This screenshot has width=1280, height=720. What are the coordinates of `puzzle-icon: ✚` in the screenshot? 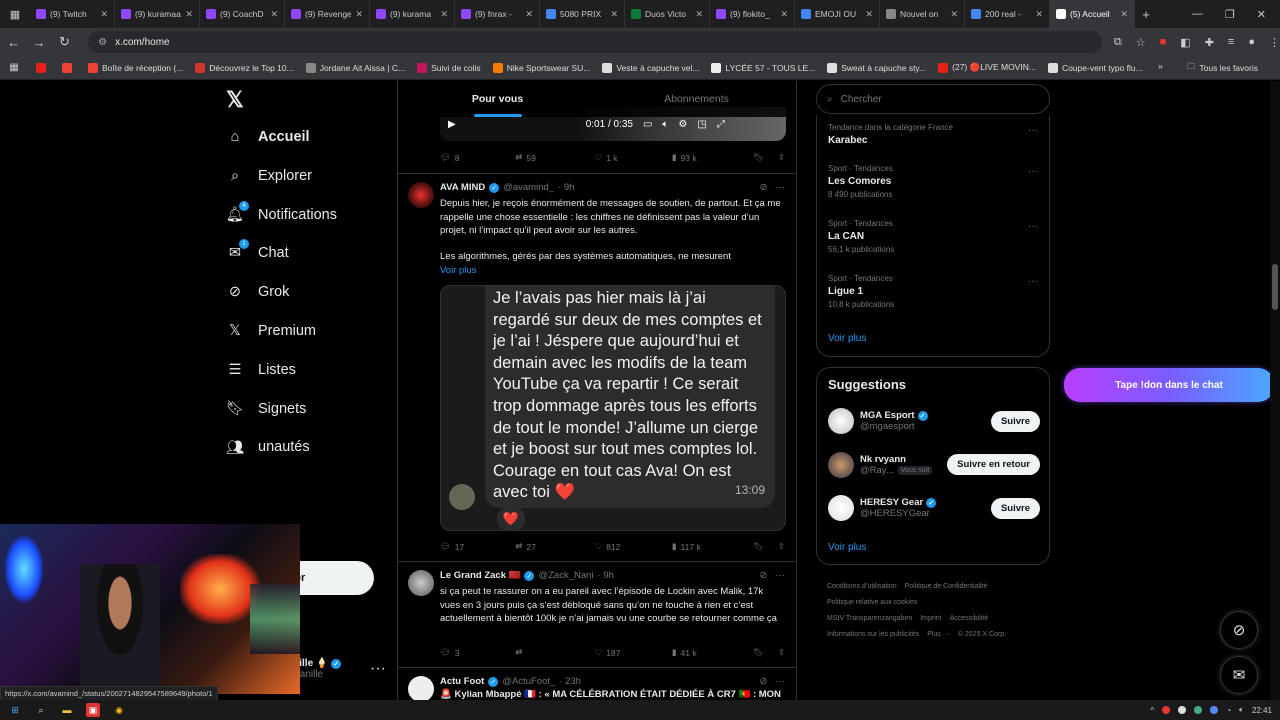 It's located at (1209, 42).